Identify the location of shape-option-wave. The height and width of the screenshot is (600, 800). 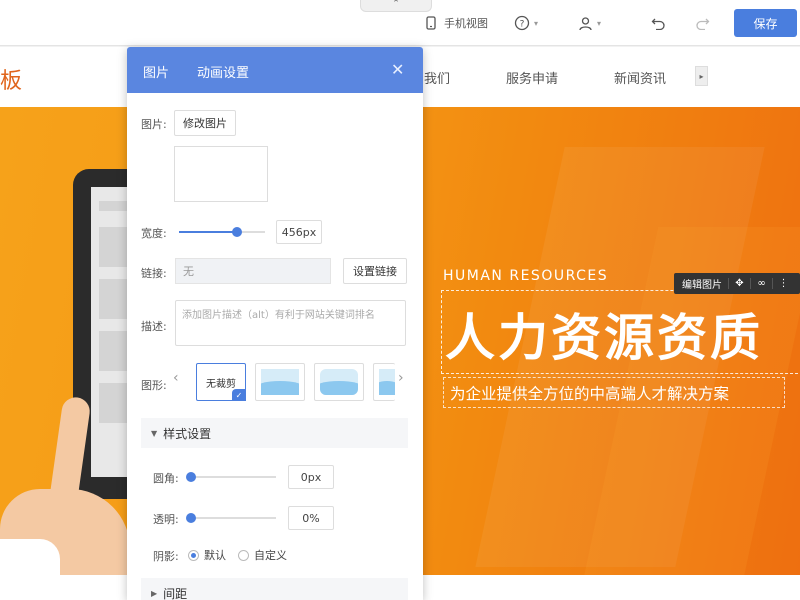
(339, 382).